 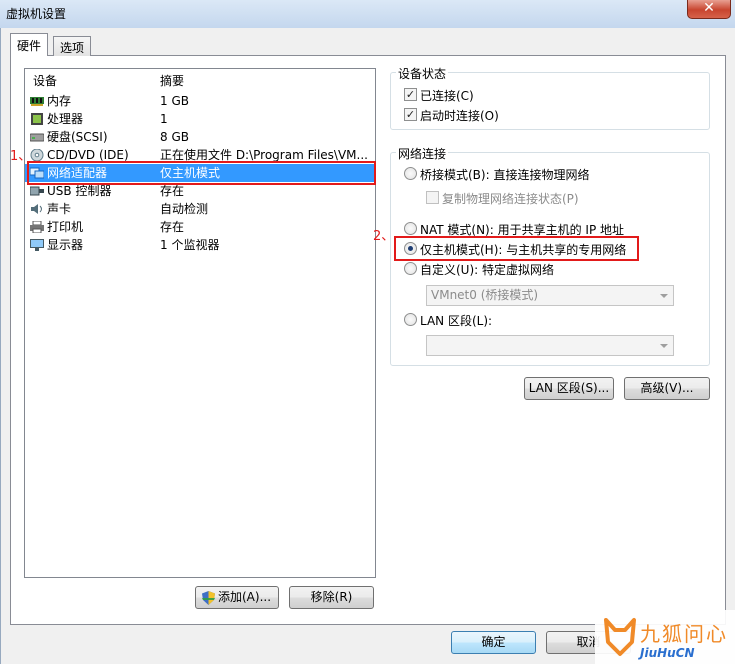 What do you see at coordinates (36, 209) in the screenshot?
I see `sound-card-icon` at bounding box center [36, 209].